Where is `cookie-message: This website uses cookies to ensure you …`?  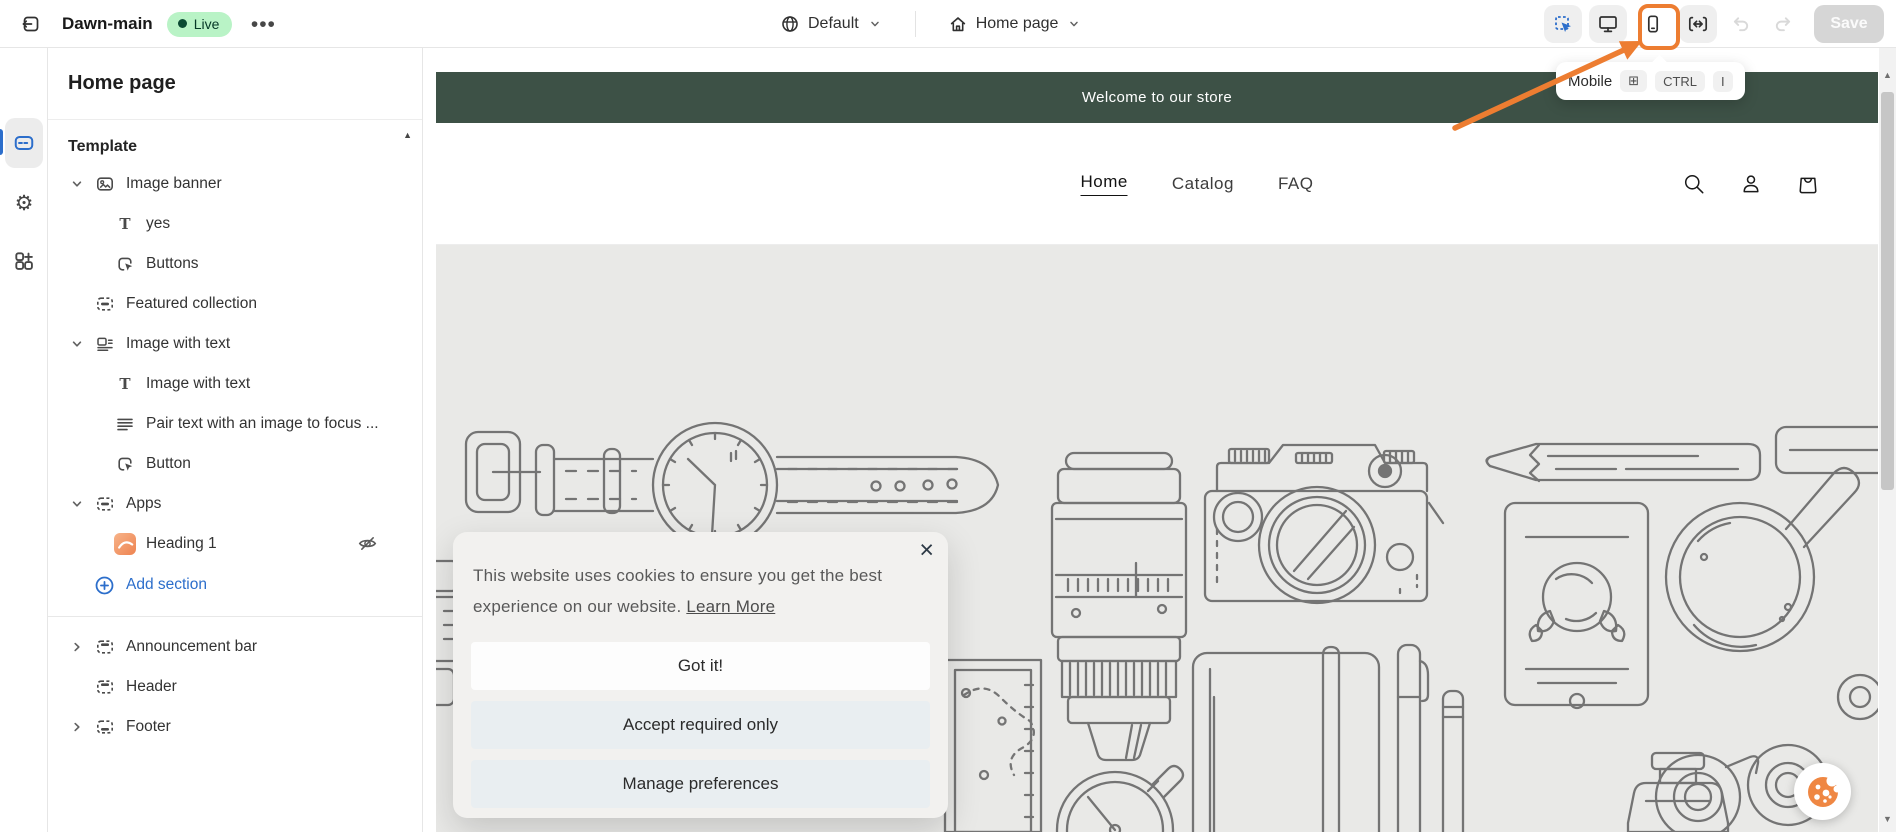 cookie-message: This website uses cookies to ensure you … is located at coordinates (678, 591).